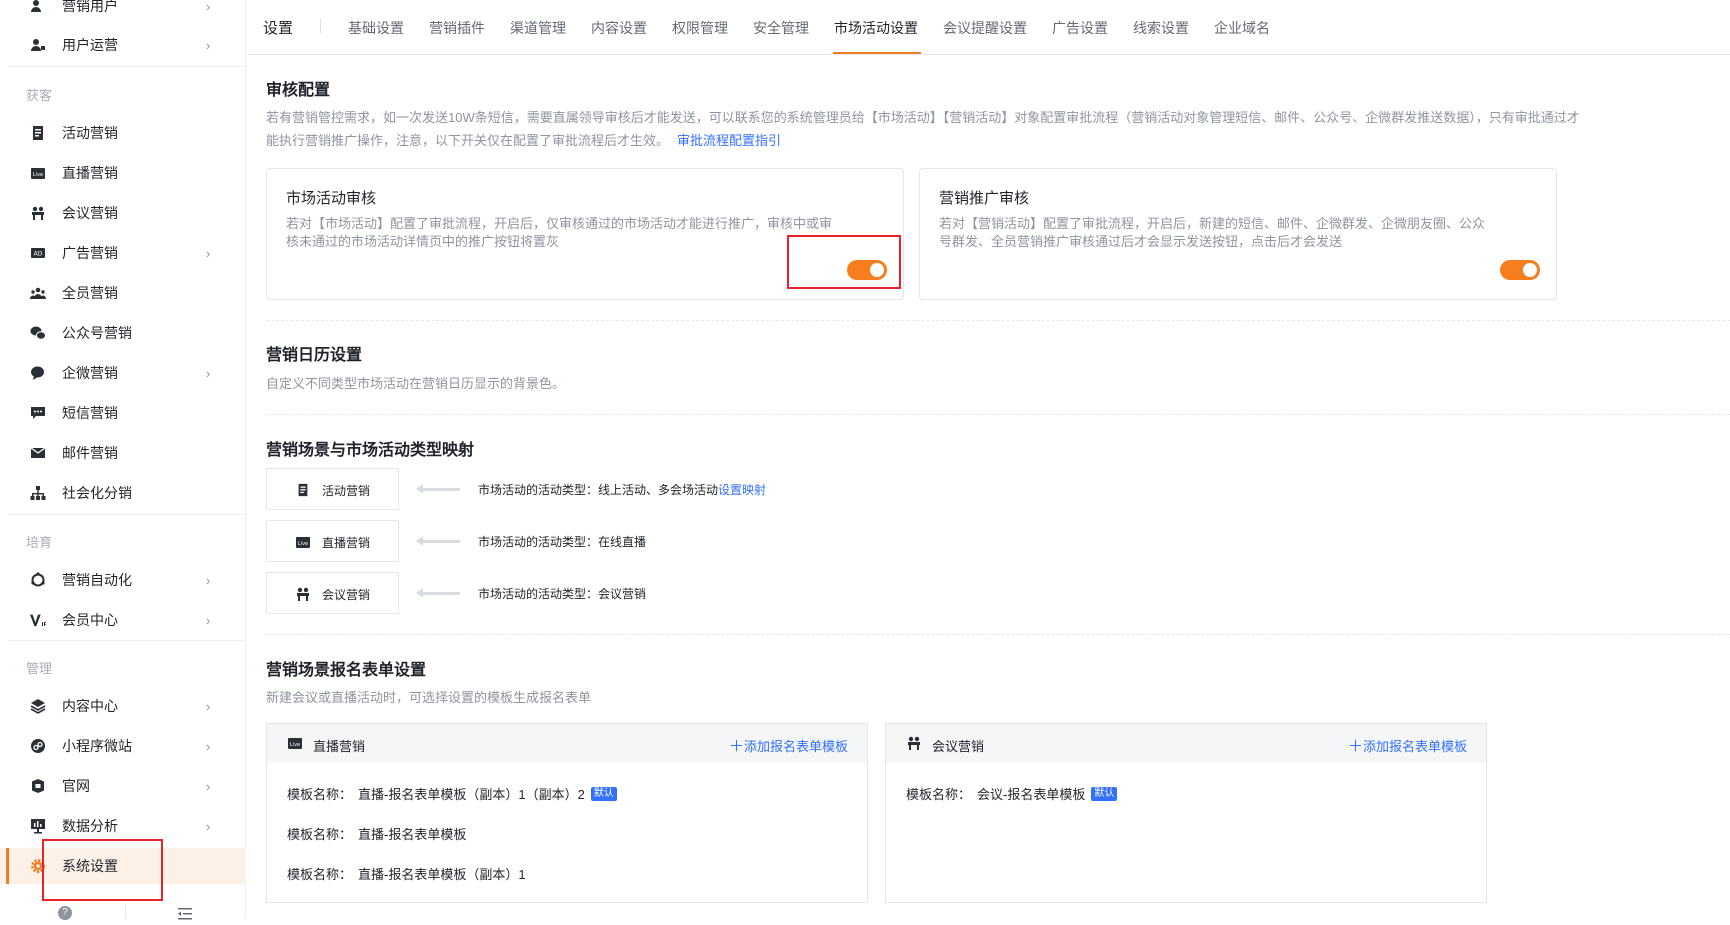 This screenshot has height=925, width=1730. Describe the element at coordinates (876, 28) in the screenshot. I see `tab-market-activity-settings: 市场活动设置` at that location.